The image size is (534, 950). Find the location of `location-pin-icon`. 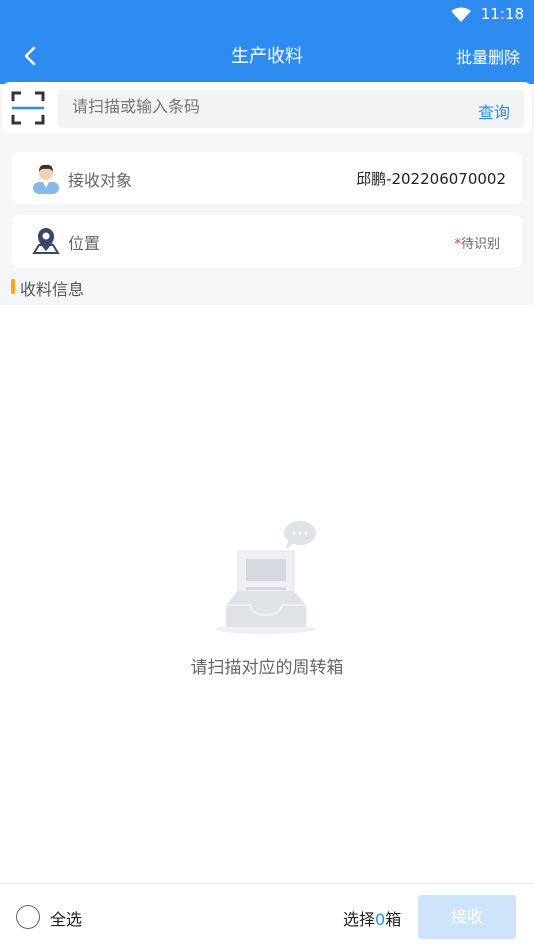

location-pin-icon is located at coordinates (46, 241).